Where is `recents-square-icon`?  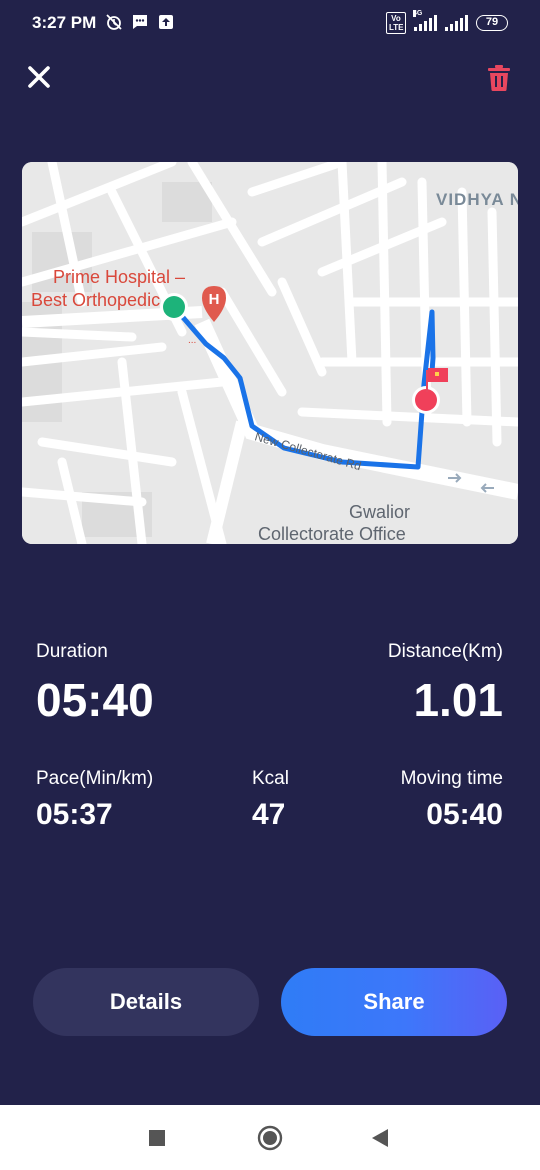 recents-square-icon is located at coordinates (157, 1138).